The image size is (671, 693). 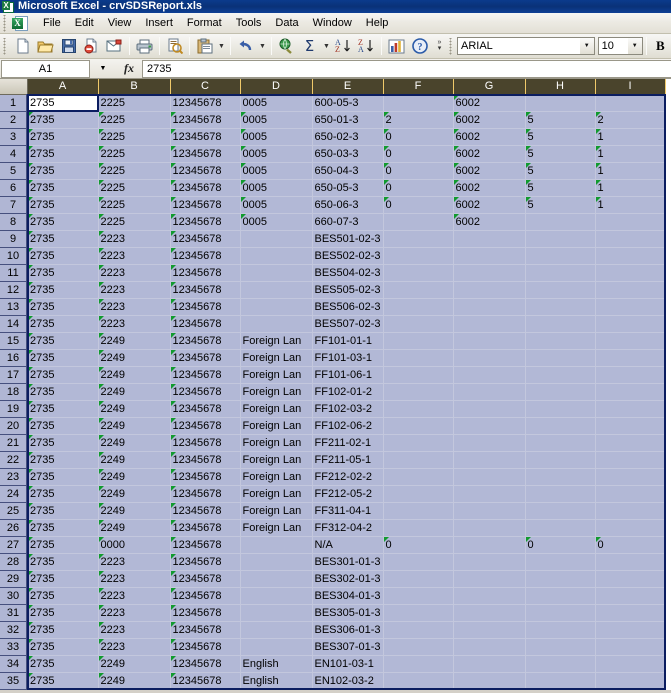 What do you see at coordinates (14, 664) in the screenshot?
I see `row-header-34: 34` at bounding box center [14, 664].